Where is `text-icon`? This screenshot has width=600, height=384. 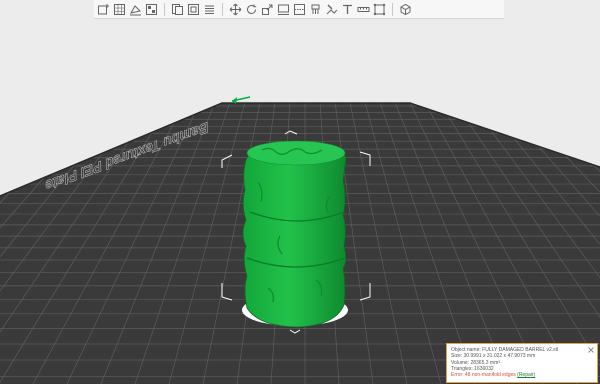
text-icon is located at coordinates (347, 9).